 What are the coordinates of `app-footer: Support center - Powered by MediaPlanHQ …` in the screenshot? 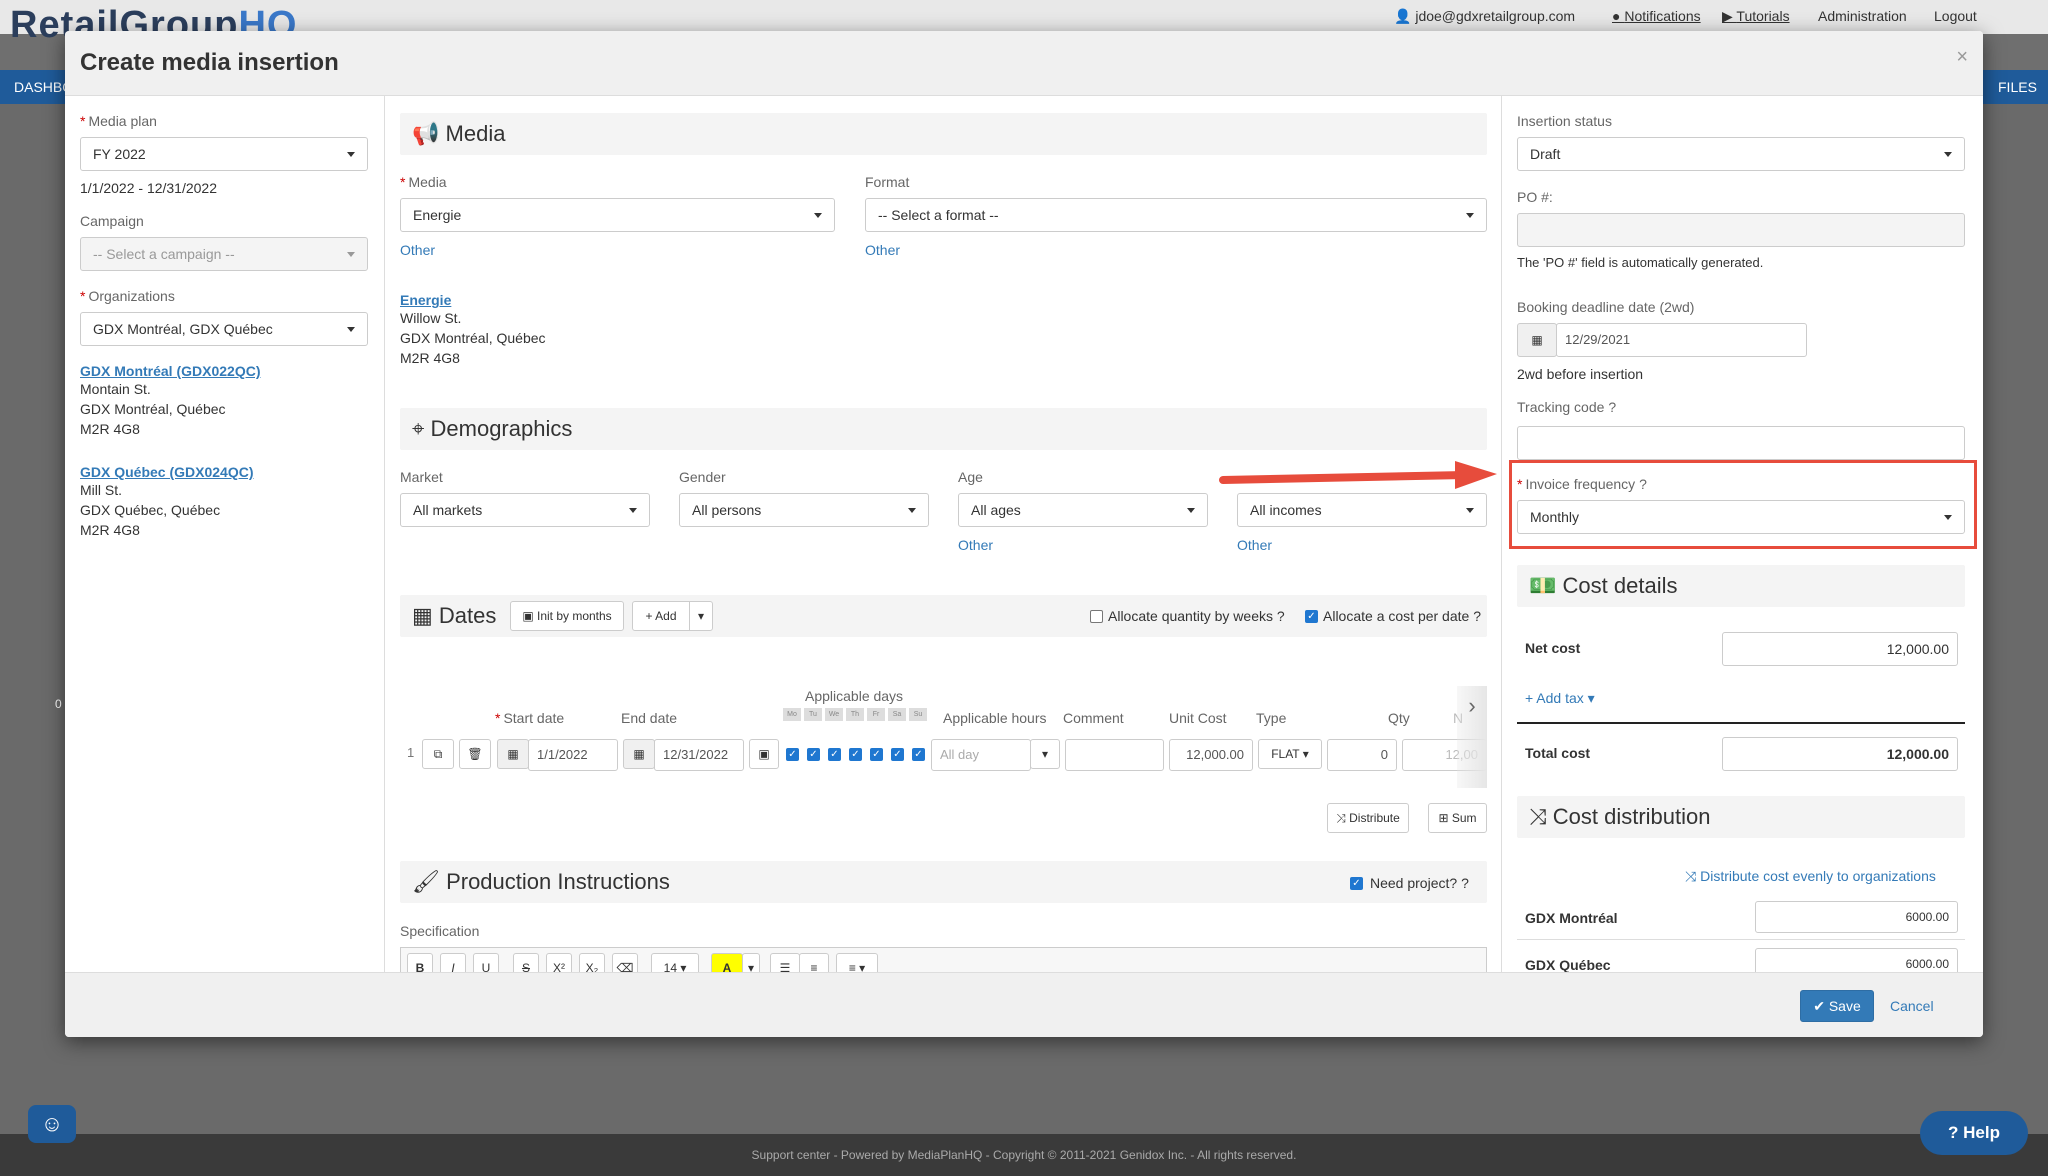 It's located at (1024, 1155).